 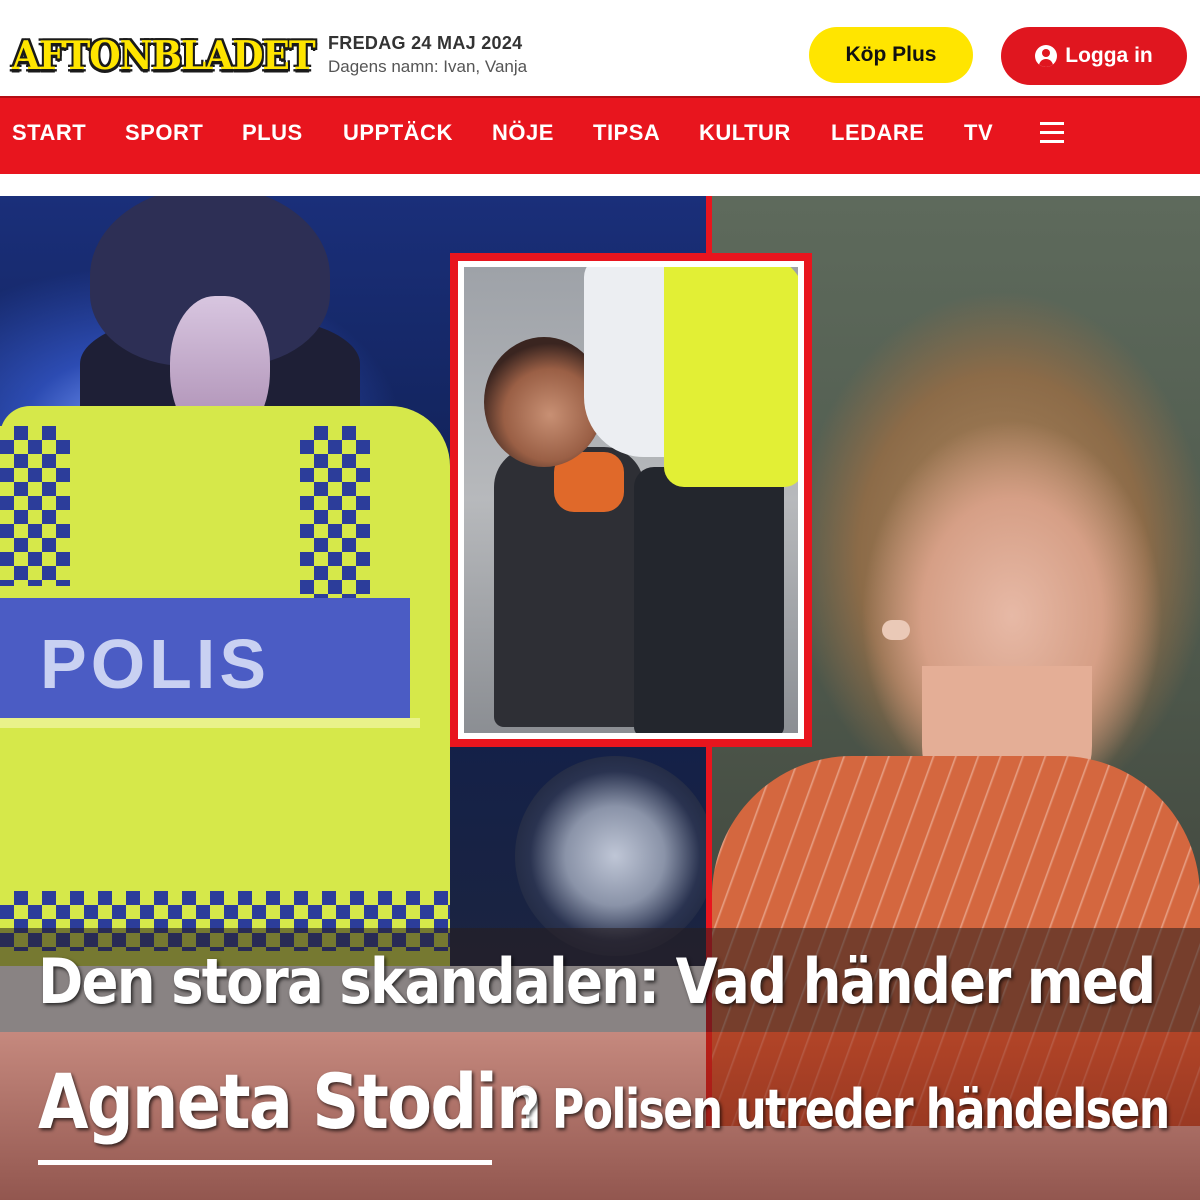 What do you see at coordinates (35, 506) in the screenshot?
I see `vest-checker-left` at bounding box center [35, 506].